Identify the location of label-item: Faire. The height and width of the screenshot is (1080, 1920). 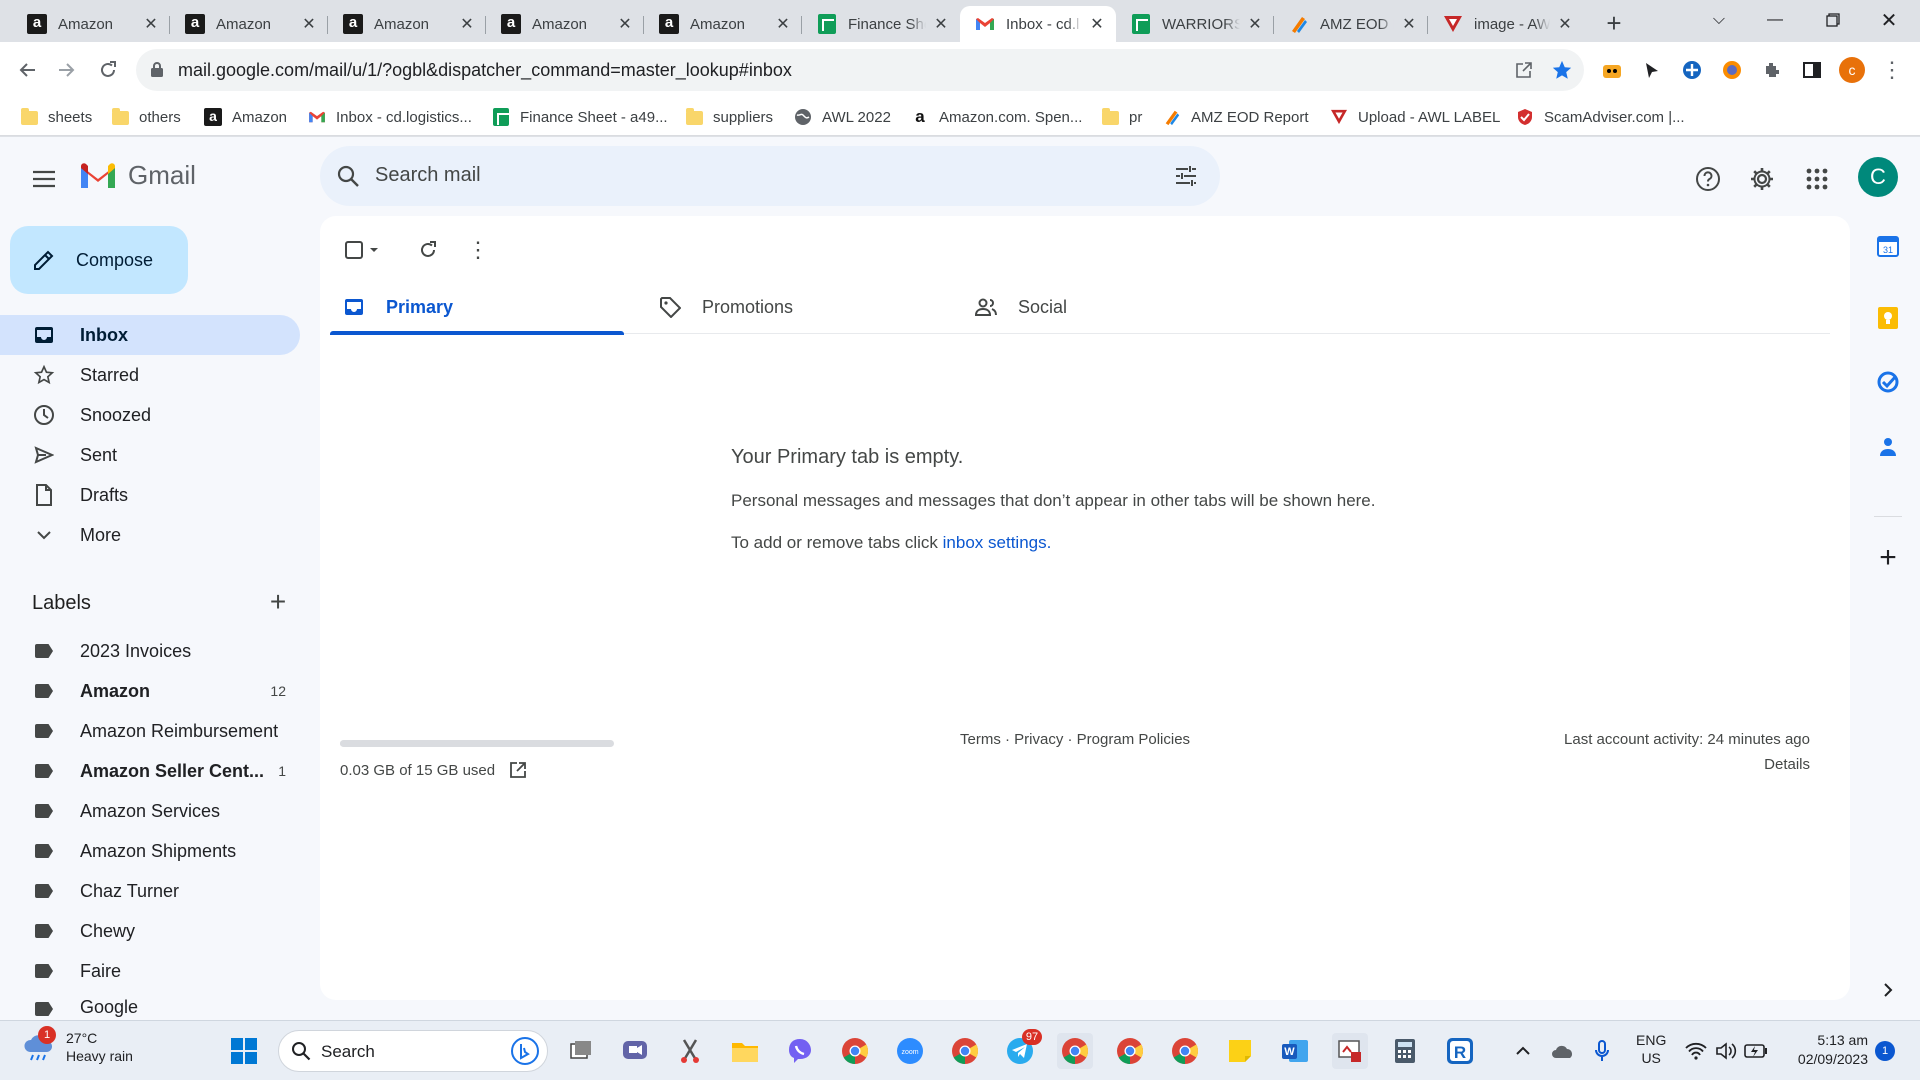
(150, 971).